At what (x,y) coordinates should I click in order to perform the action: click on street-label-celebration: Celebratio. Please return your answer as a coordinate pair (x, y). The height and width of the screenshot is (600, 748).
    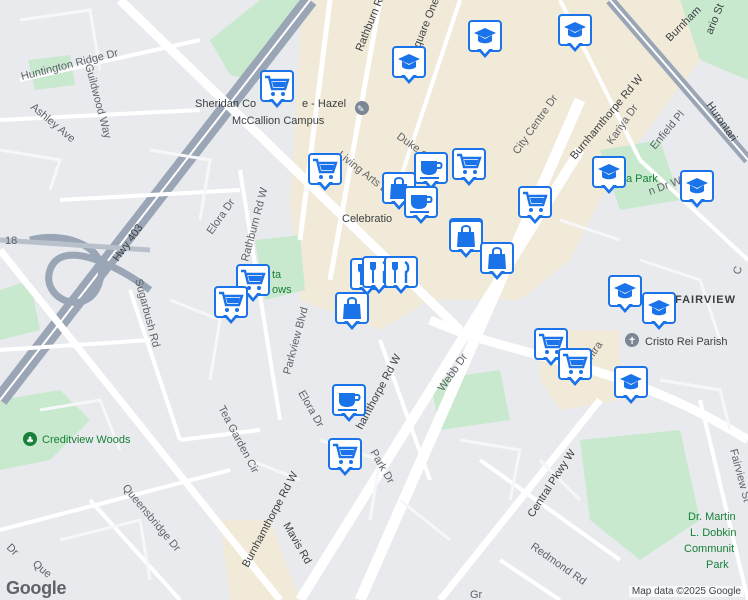
    Looking at the image, I should click on (367, 219).